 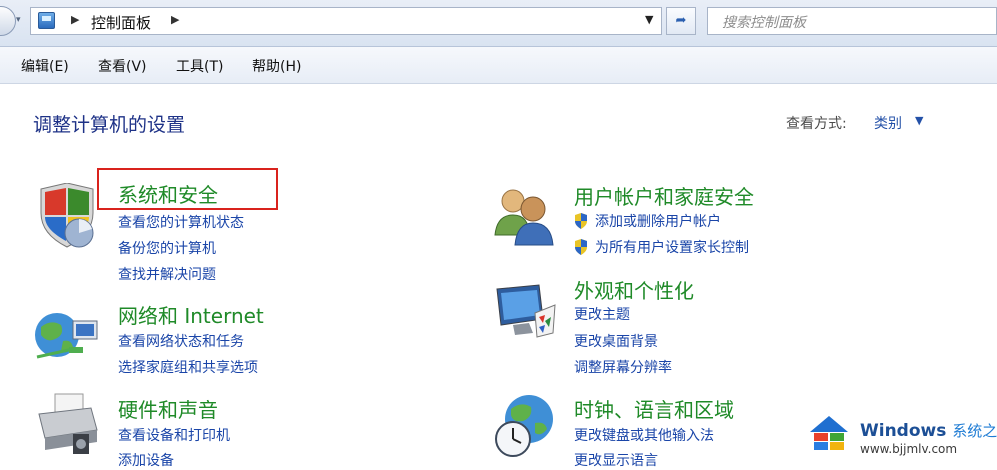 I want to click on printer-icon, so click(x=68, y=423).